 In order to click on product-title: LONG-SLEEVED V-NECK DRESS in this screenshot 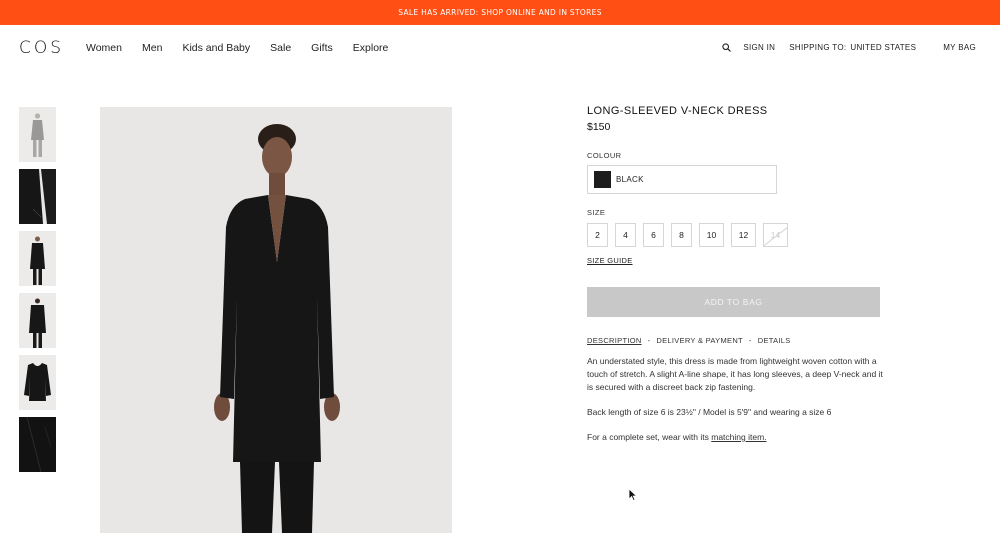, I will do `click(677, 111)`.